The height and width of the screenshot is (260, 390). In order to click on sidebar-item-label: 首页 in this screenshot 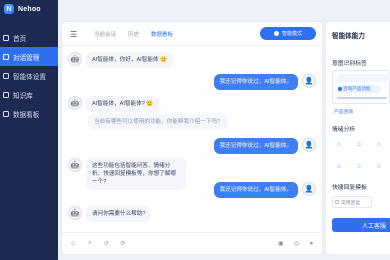, I will do `click(20, 39)`.